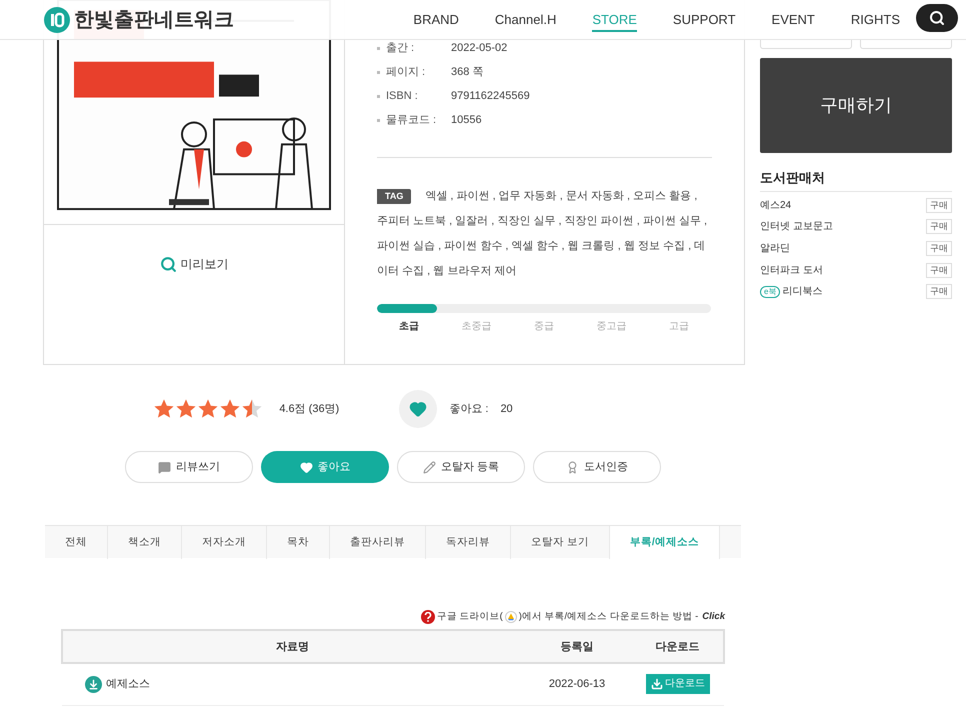 Image resolution: width=966 pixels, height=725 pixels. Describe the element at coordinates (704, 20) in the screenshot. I see `nav-link: SUPPORT` at that location.